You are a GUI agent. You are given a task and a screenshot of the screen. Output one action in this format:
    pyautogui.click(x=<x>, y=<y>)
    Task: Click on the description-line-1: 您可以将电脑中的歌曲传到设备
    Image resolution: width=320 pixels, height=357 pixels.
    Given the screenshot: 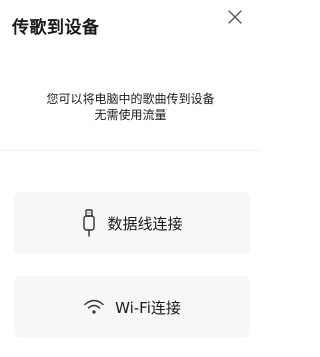 What is the action you would take?
    pyautogui.click(x=130, y=99)
    